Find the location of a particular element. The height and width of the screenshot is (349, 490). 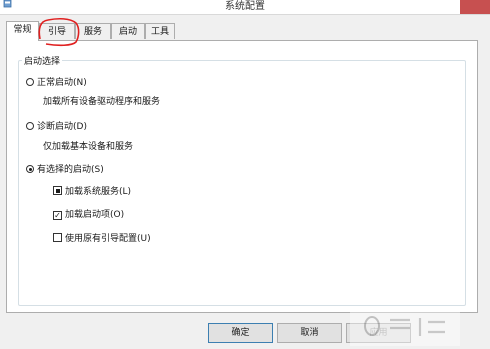

tab-label: 引导 is located at coordinates (56, 32).